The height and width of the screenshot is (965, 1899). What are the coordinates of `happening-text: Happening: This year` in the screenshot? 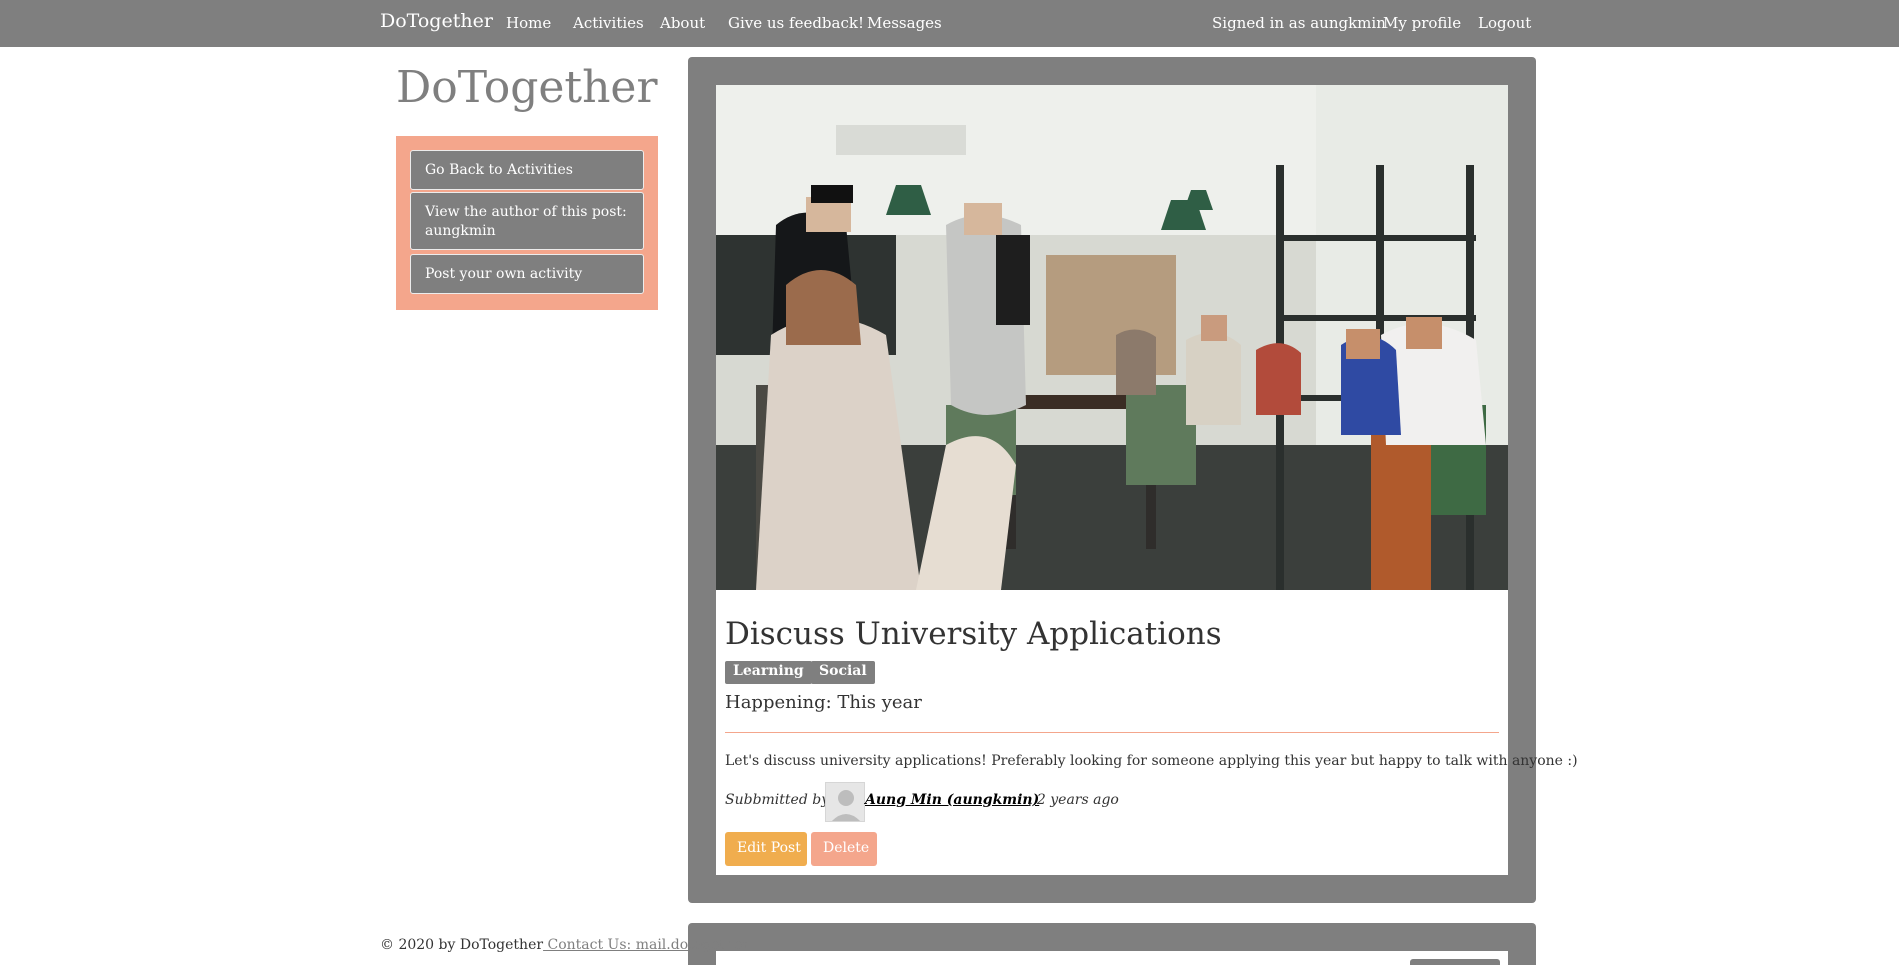 It's located at (823, 702).